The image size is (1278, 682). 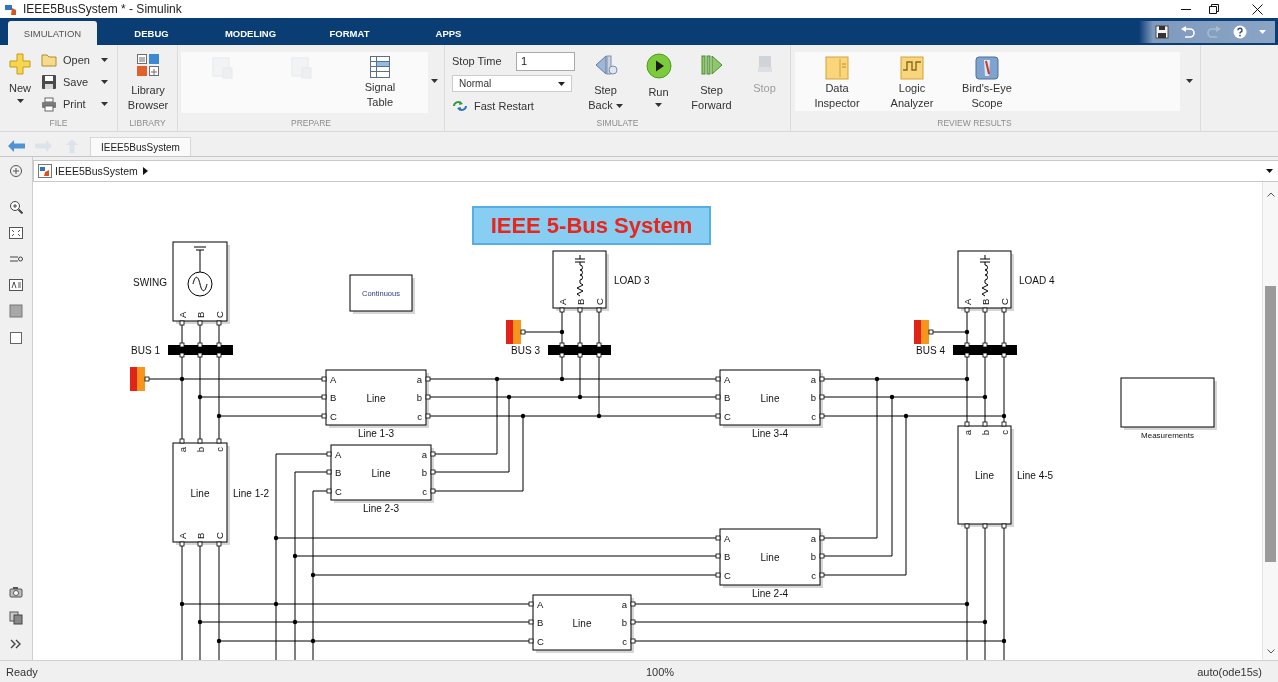 What do you see at coordinates (605, 79) in the screenshot?
I see `ribbon-button: Step Back` at bounding box center [605, 79].